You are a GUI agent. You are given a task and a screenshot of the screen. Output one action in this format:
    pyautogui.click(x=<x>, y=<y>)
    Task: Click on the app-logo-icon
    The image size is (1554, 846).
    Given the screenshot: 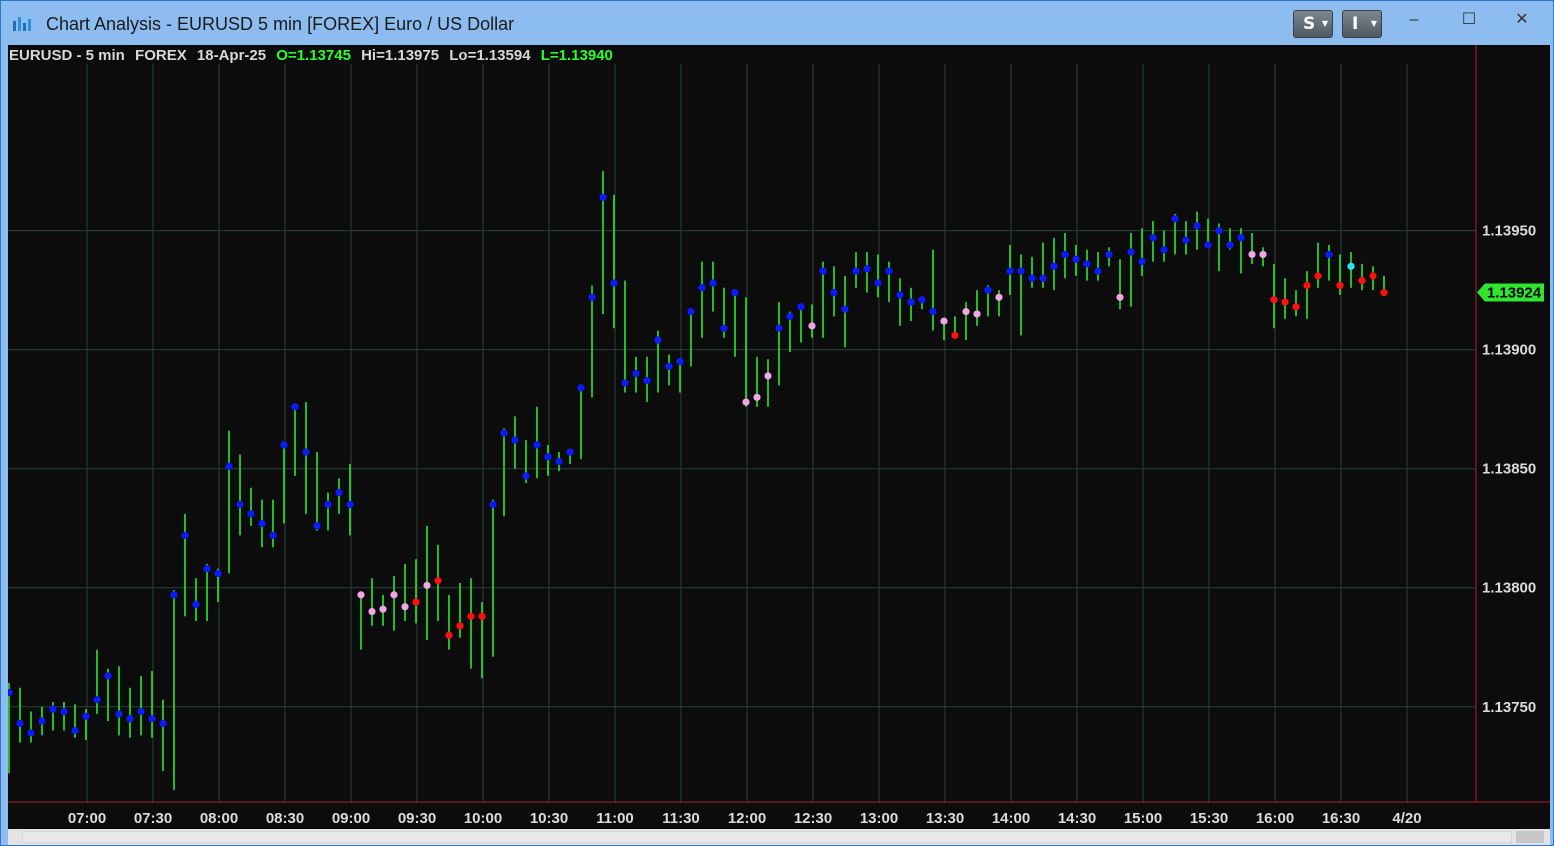 What is the action you would take?
    pyautogui.click(x=22, y=24)
    